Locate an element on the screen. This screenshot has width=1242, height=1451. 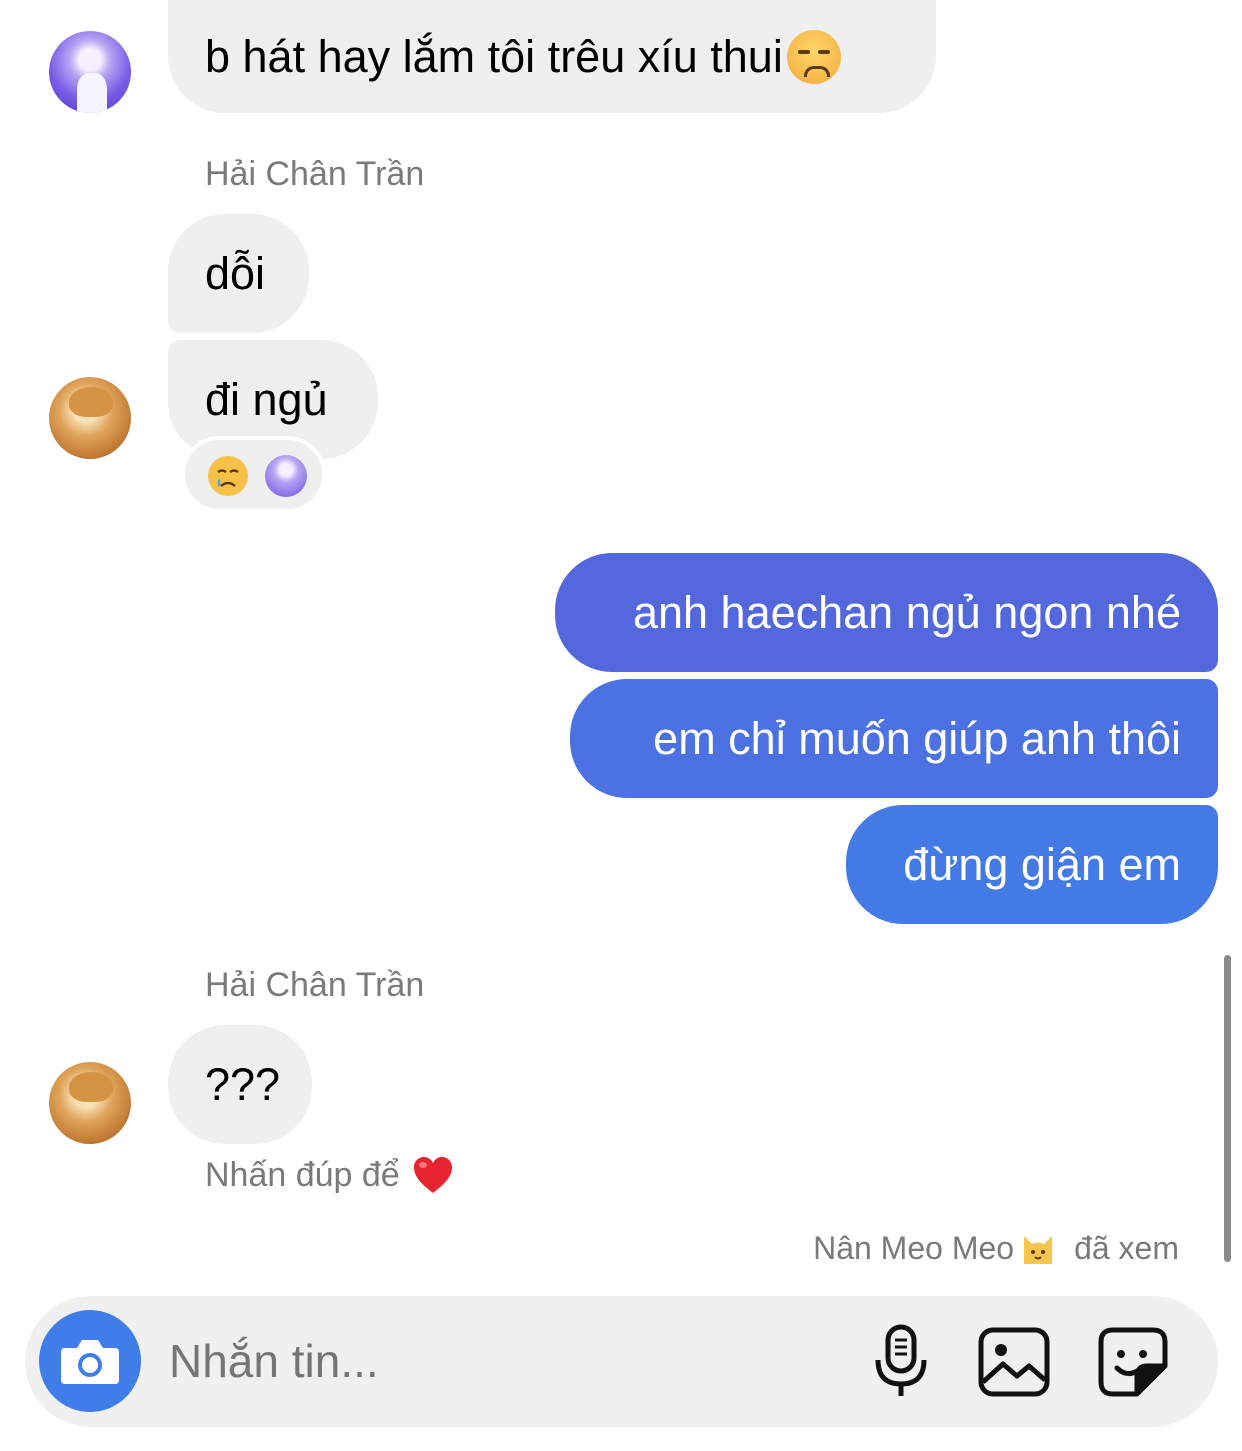
message-text: đừng giận em is located at coordinates (1042, 864).